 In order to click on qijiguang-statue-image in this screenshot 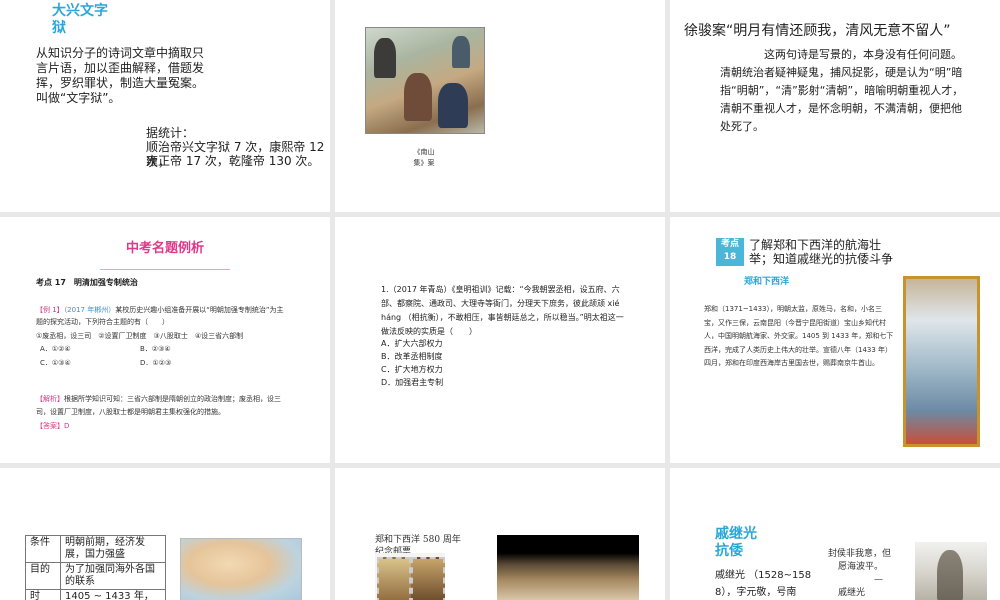, I will do `click(951, 571)`.